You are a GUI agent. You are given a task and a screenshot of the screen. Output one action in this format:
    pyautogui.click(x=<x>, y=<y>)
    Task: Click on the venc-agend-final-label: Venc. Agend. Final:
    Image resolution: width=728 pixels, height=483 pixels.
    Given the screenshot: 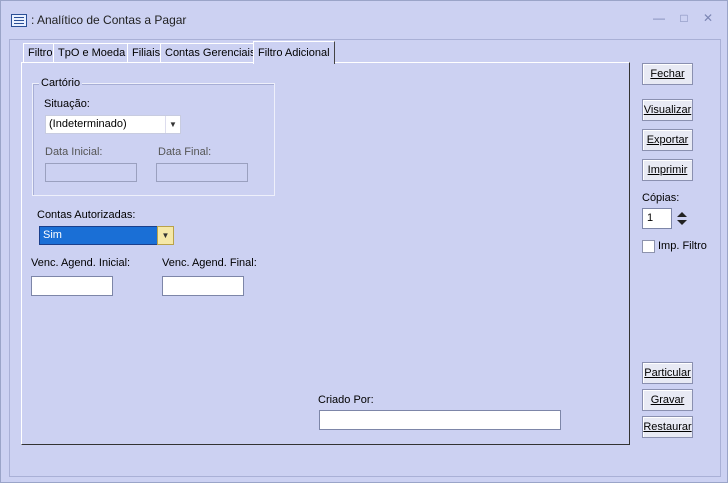 What is the action you would take?
    pyautogui.click(x=209, y=263)
    